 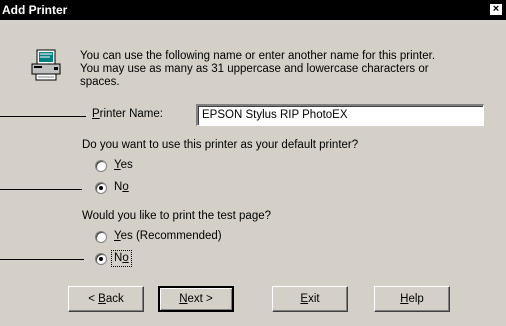 I want to click on printer-icon, so click(x=46, y=65).